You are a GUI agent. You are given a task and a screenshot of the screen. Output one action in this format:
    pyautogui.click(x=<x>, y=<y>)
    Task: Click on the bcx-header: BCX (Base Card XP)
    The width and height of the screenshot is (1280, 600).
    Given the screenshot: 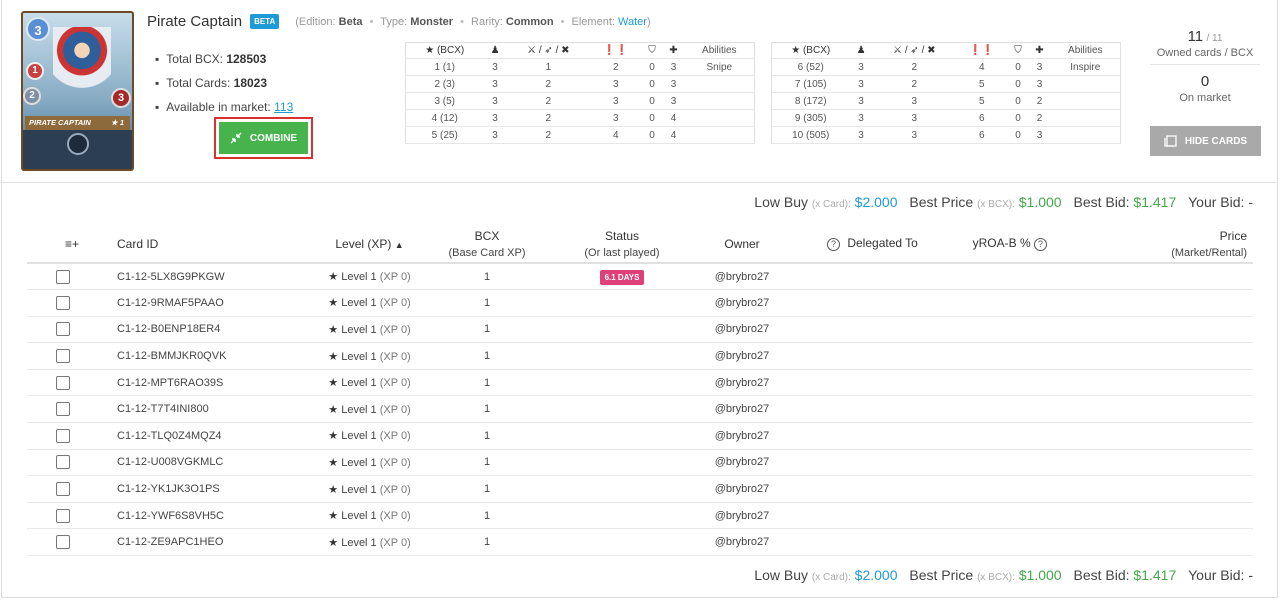 What is the action you would take?
    pyautogui.click(x=487, y=244)
    